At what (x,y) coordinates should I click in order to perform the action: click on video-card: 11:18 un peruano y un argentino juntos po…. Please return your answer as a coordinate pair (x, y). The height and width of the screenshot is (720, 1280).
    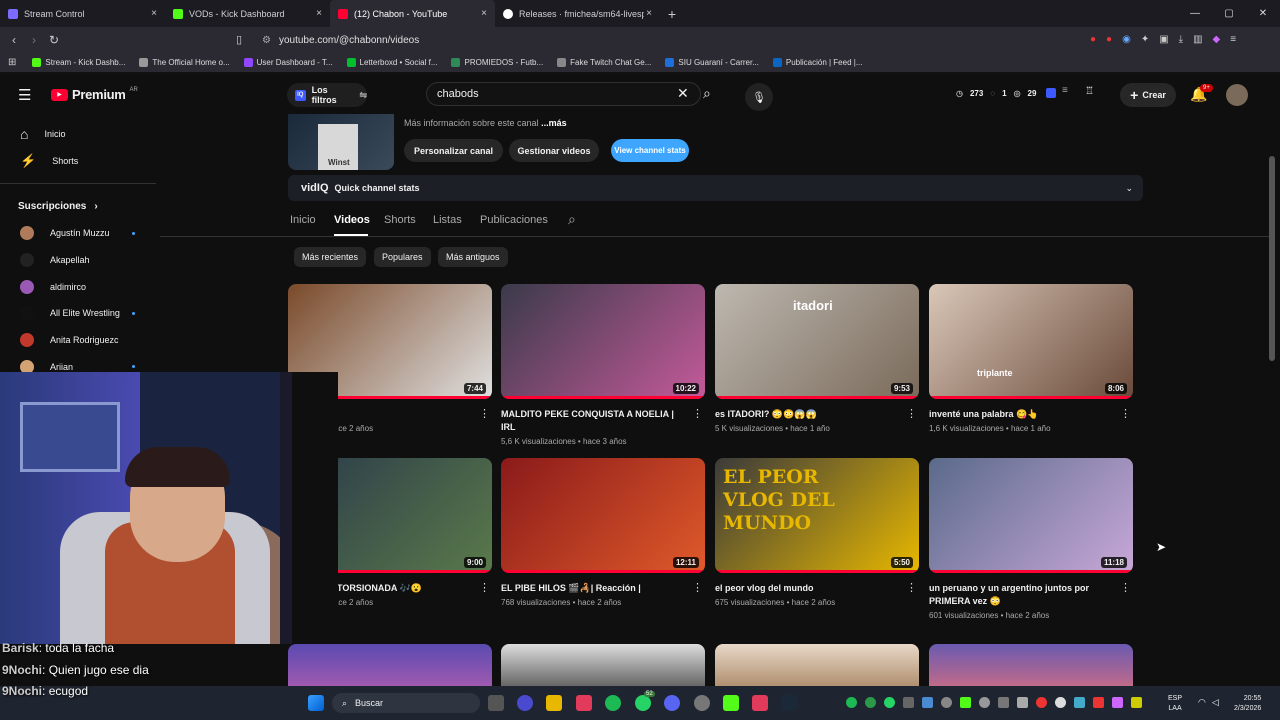
    Looking at the image, I should click on (1031, 539).